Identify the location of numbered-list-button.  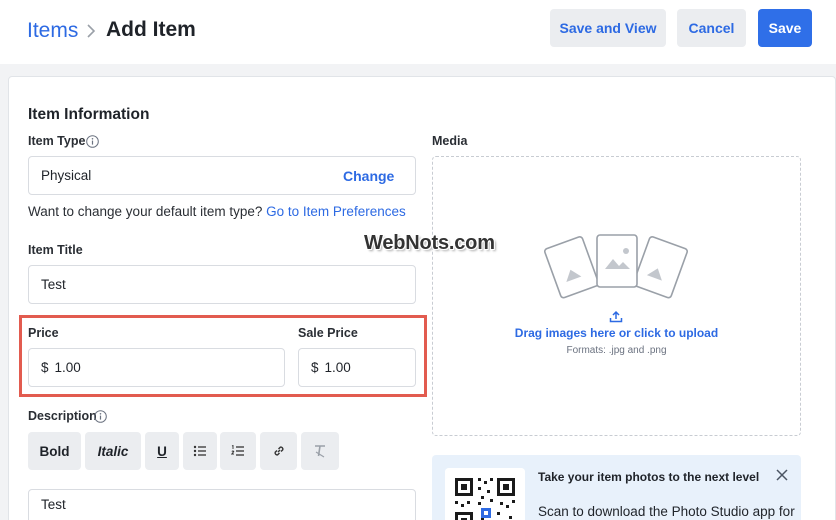
(238, 451).